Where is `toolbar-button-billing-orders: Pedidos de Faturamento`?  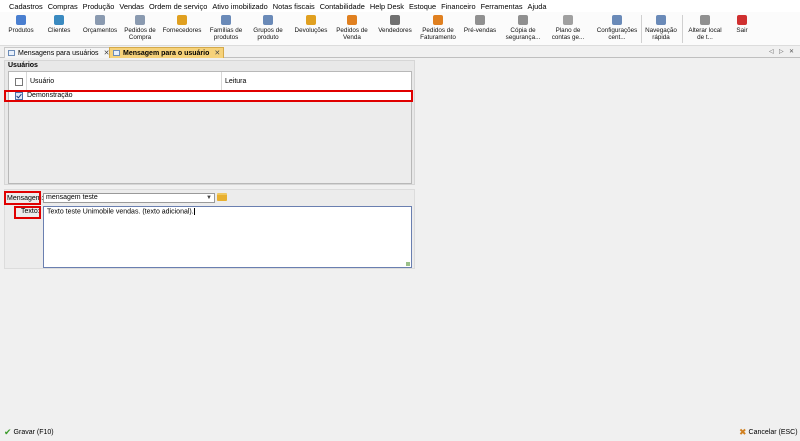
toolbar-button-billing-orders: Pedidos de Faturamento is located at coordinates (438, 29).